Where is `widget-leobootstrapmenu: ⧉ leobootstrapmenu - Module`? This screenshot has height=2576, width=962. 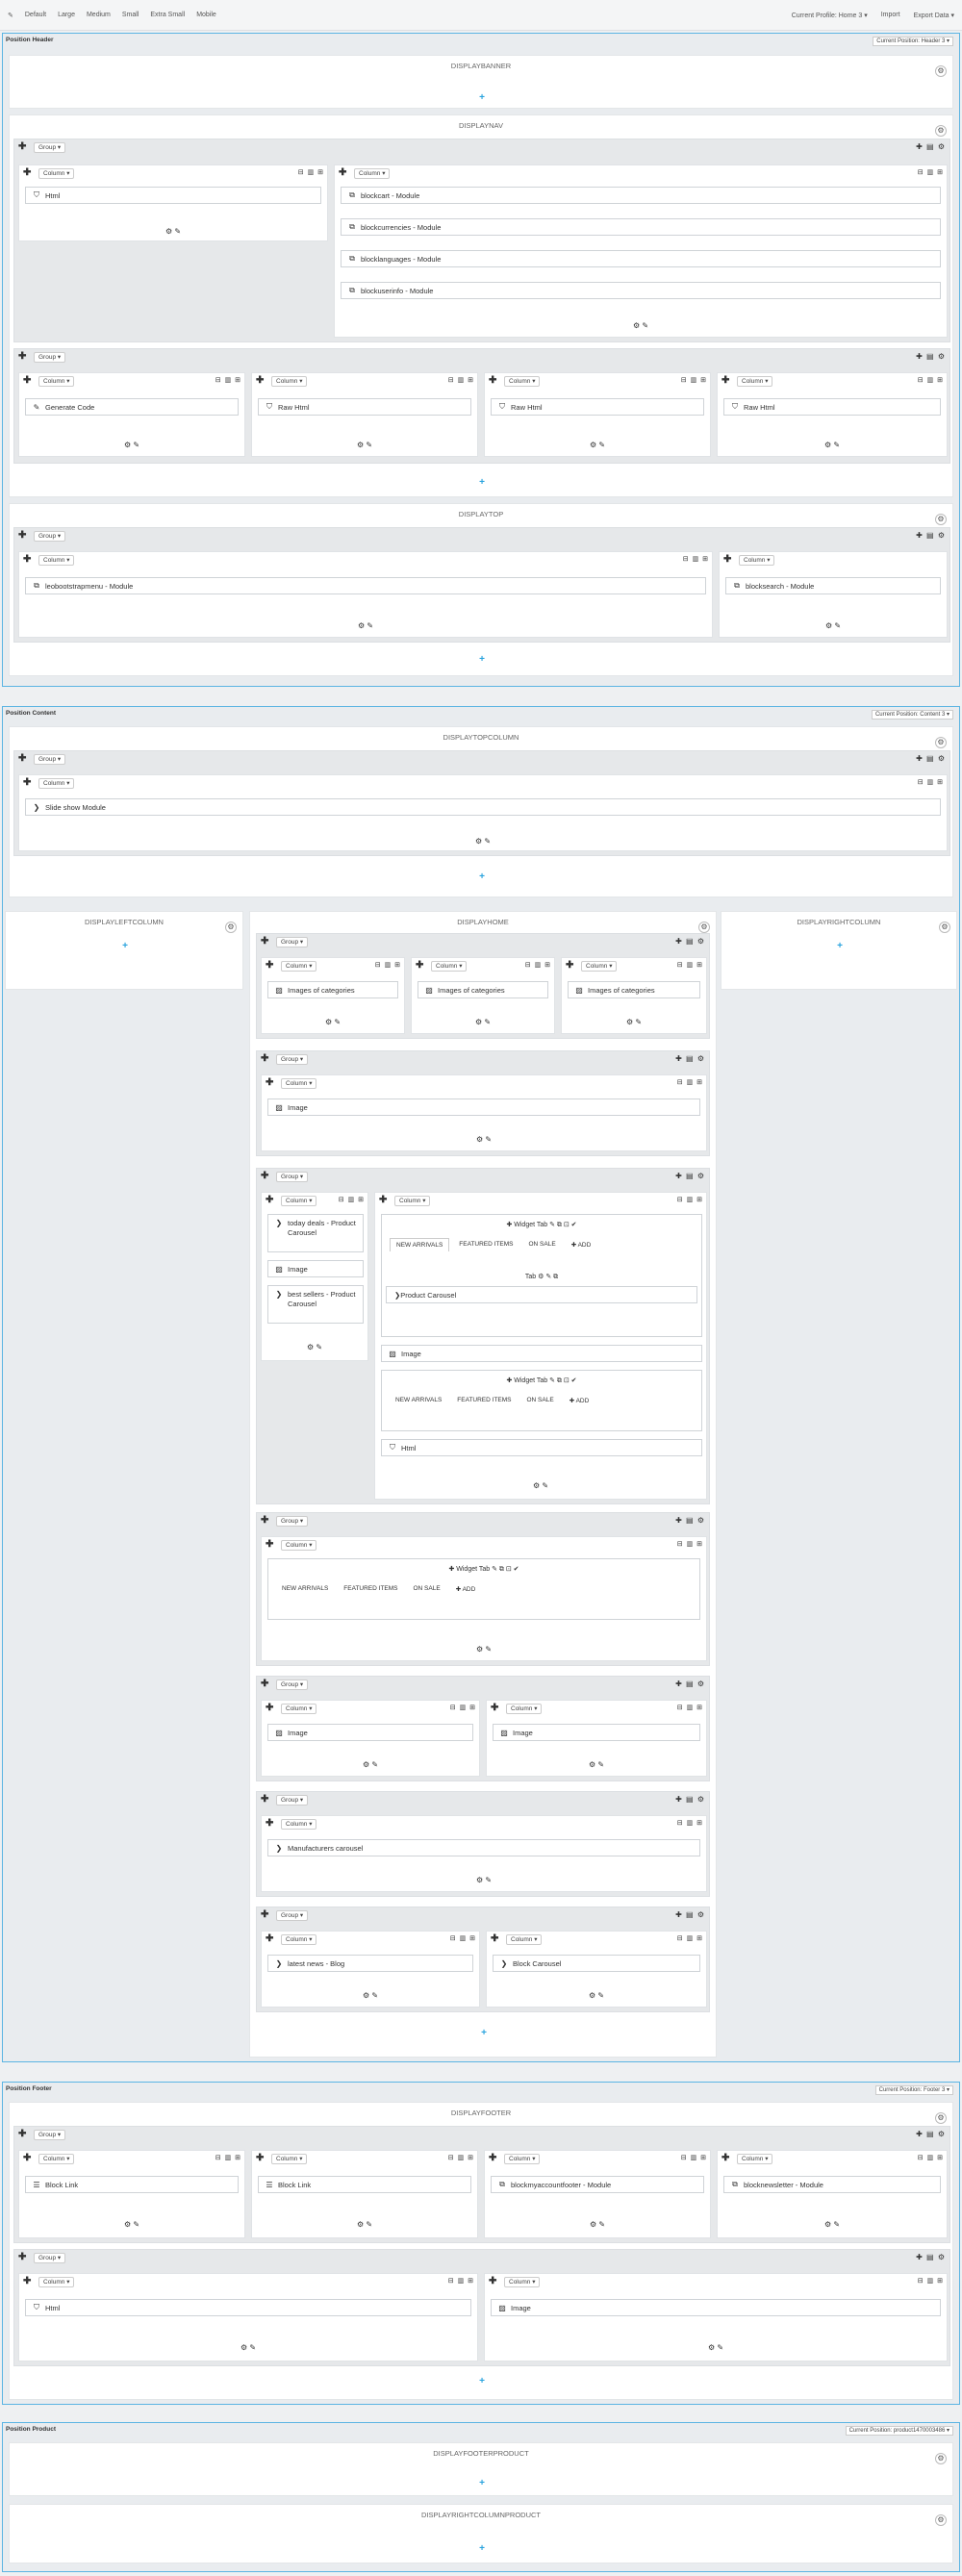 widget-leobootstrapmenu: ⧉ leobootstrapmenu - Module is located at coordinates (365, 585).